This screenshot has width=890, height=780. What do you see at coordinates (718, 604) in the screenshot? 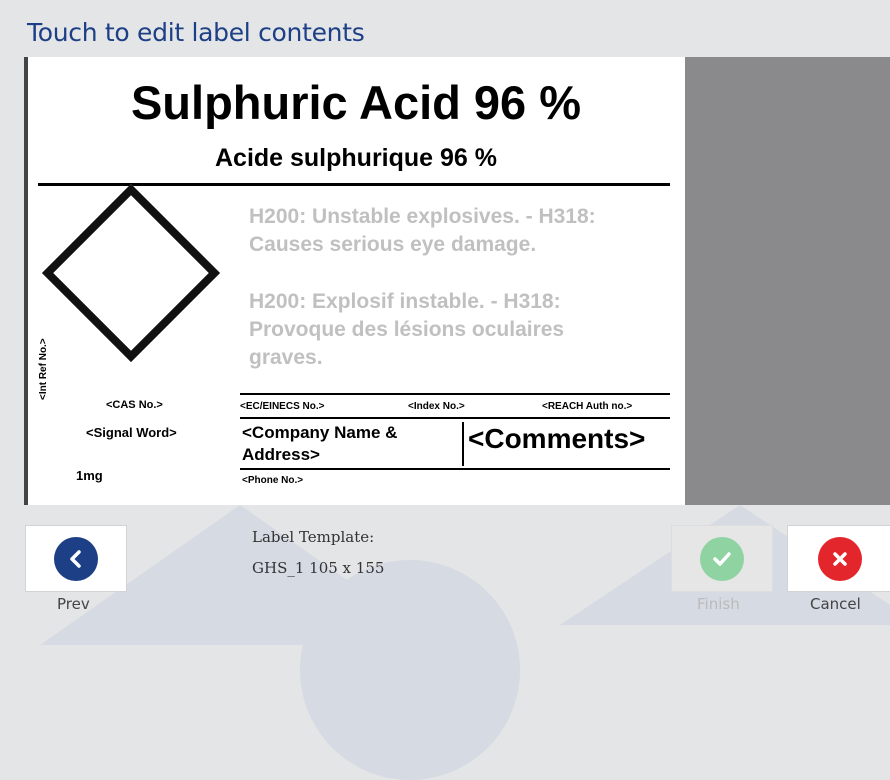
I see `finish-button-label: Finish` at bounding box center [718, 604].